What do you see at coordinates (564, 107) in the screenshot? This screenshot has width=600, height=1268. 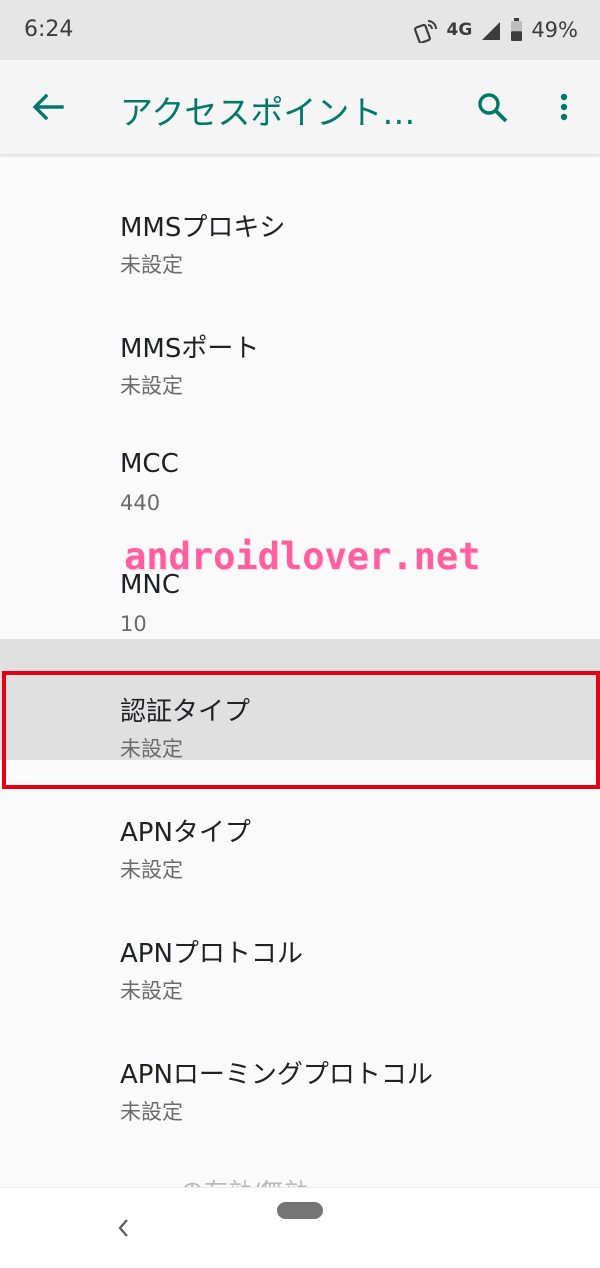 I see `more-vert-icon` at bounding box center [564, 107].